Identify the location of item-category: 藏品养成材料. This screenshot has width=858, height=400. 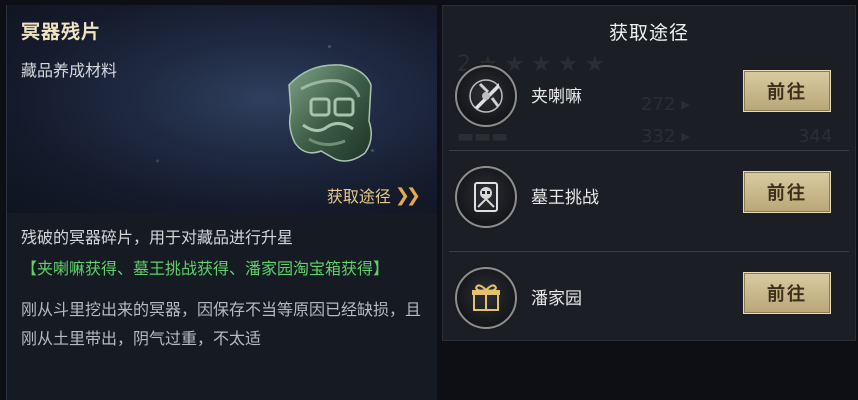
(69, 70).